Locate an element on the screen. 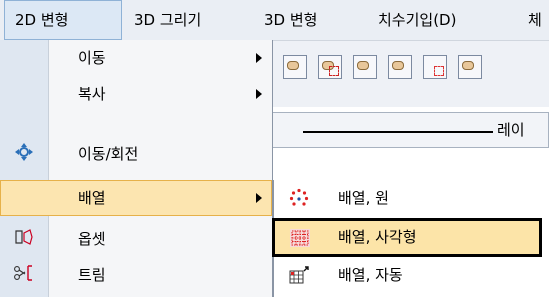 This screenshot has height=297, width=549. menu-item-label: 옵셋 is located at coordinates (92, 239).